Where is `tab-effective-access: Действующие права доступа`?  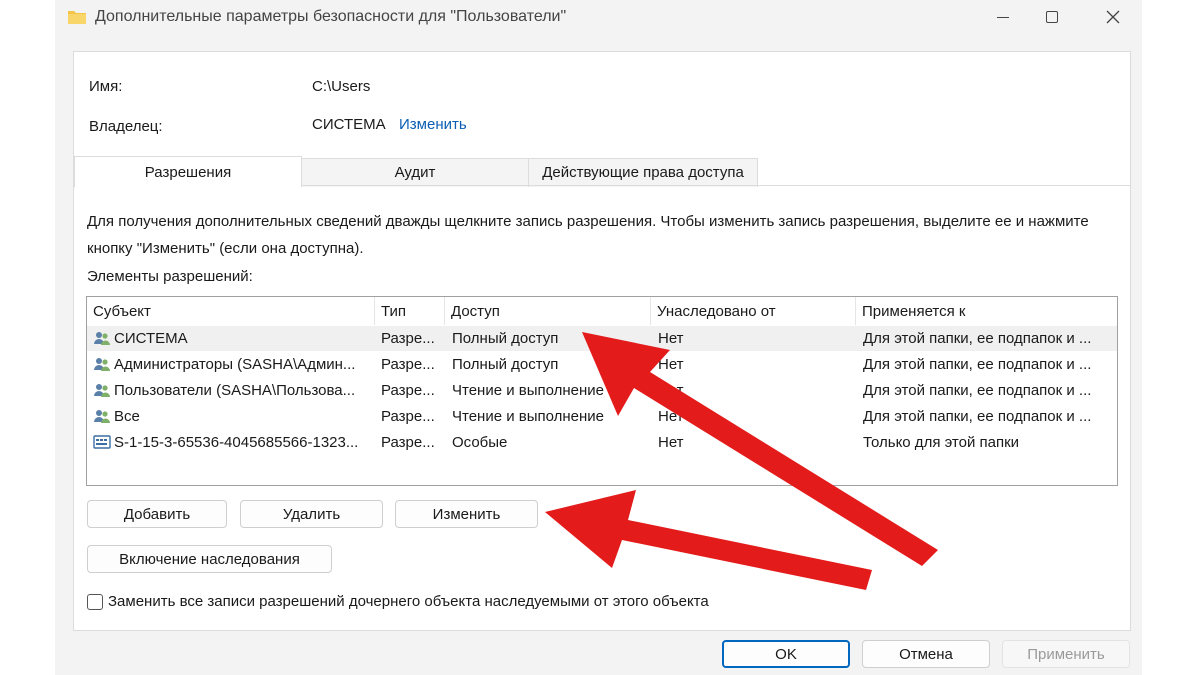 tab-effective-access: Действующие права доступа is located at coordinates (643, 172).